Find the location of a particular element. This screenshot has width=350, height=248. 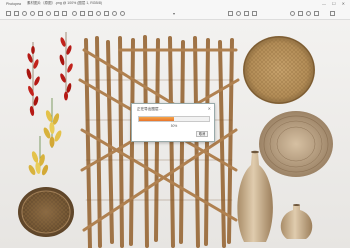

minimize-button: — is located at coordinates (324, 3).